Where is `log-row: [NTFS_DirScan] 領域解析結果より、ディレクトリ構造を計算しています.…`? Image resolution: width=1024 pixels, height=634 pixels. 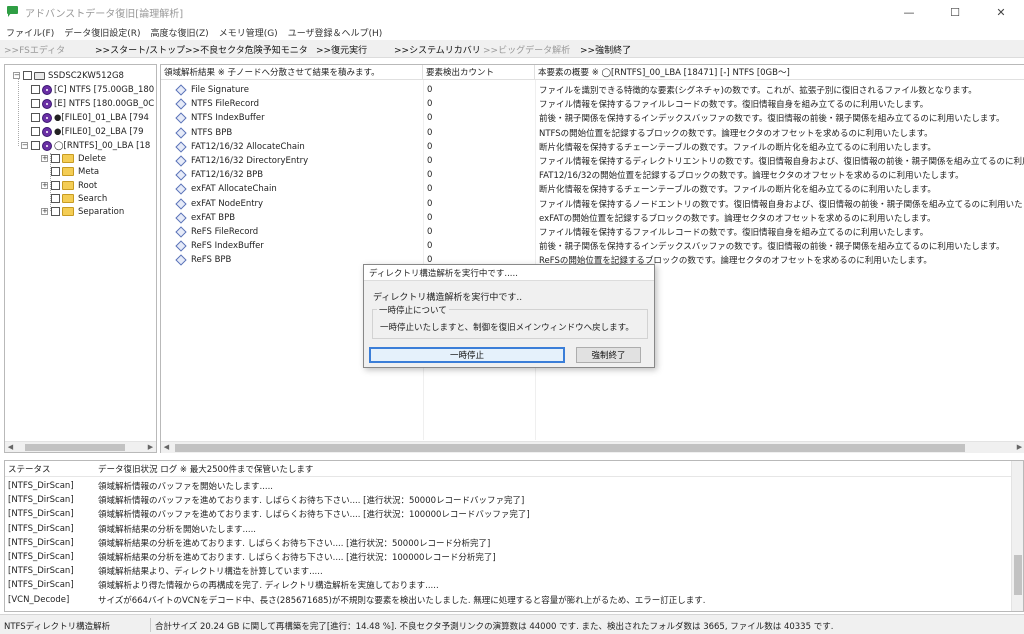
log-row: [NTFS_DirScan] 領域解析結果より、ディレクトリ構造を計算しています.… is located at coordinates (507, 571).